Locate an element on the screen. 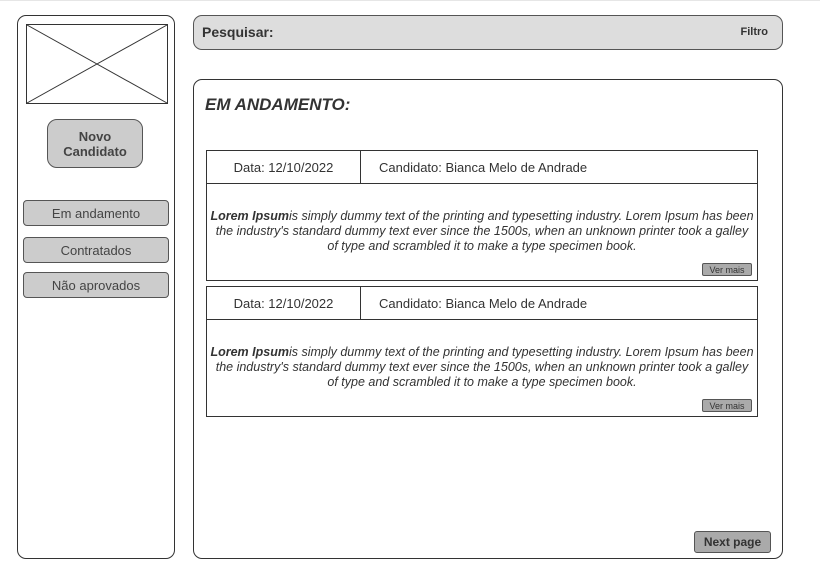  new-candidate-button: Novo Candidato is located at coordinates (95, 143).